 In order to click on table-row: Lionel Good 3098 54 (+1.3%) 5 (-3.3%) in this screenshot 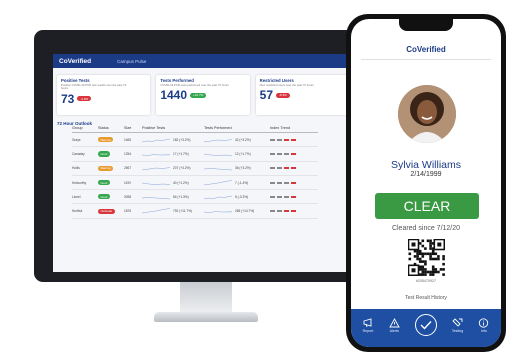, I will do `click(195, 197)`.